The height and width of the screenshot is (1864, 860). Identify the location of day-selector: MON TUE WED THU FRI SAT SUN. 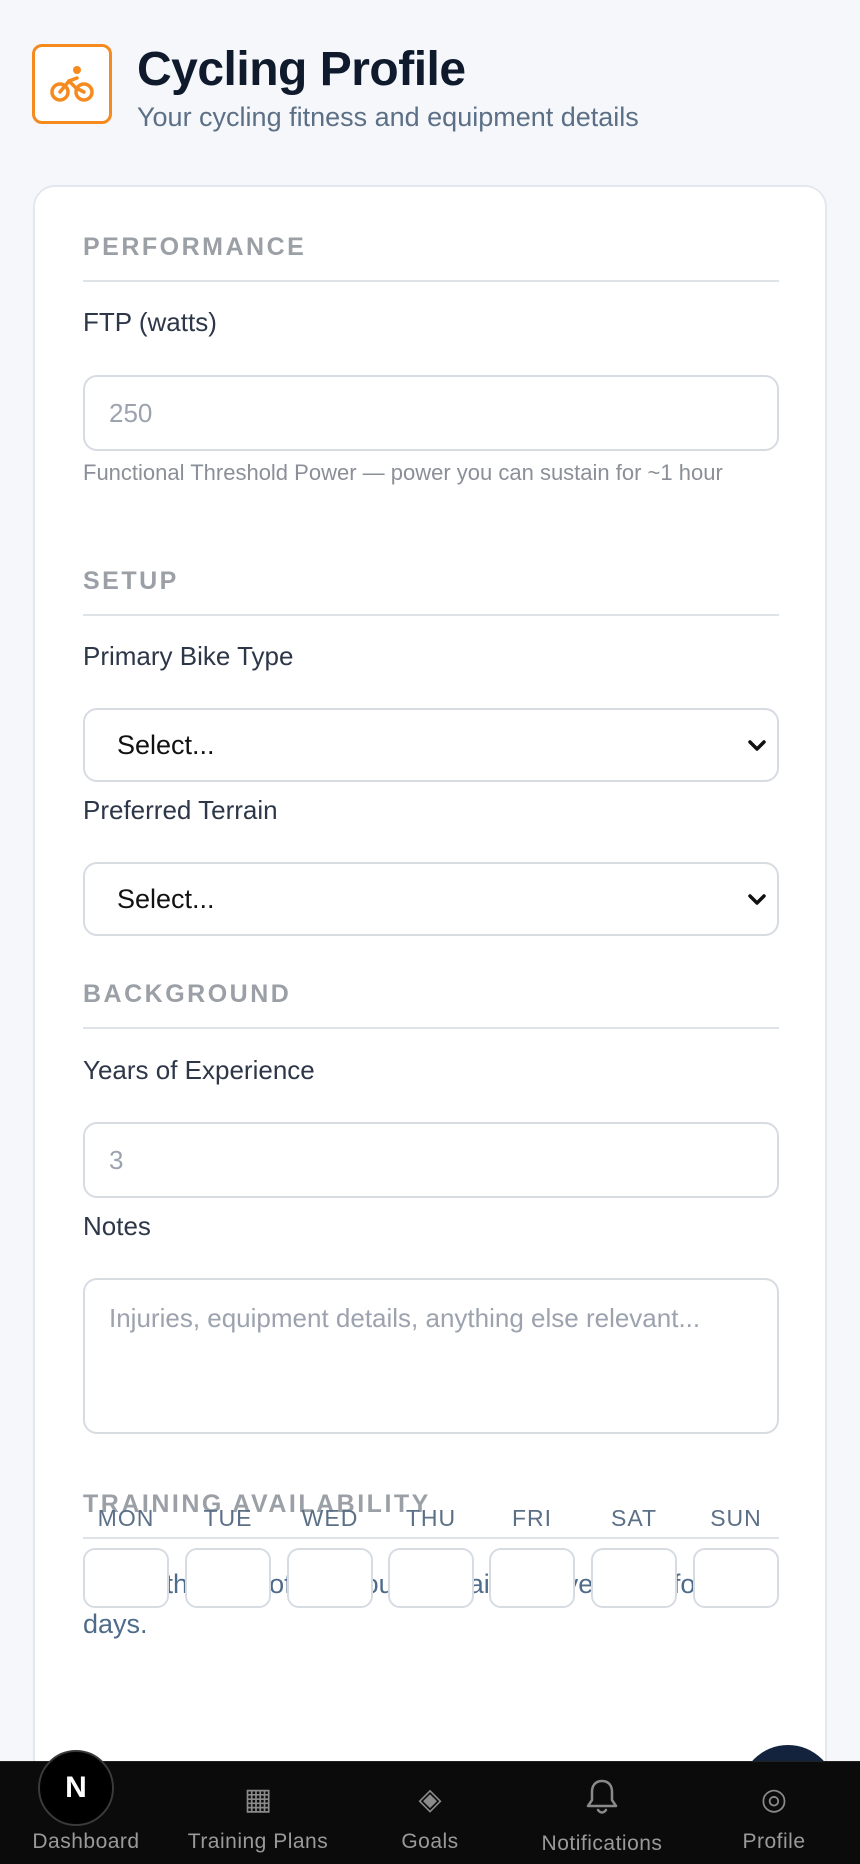
(413, 1556).